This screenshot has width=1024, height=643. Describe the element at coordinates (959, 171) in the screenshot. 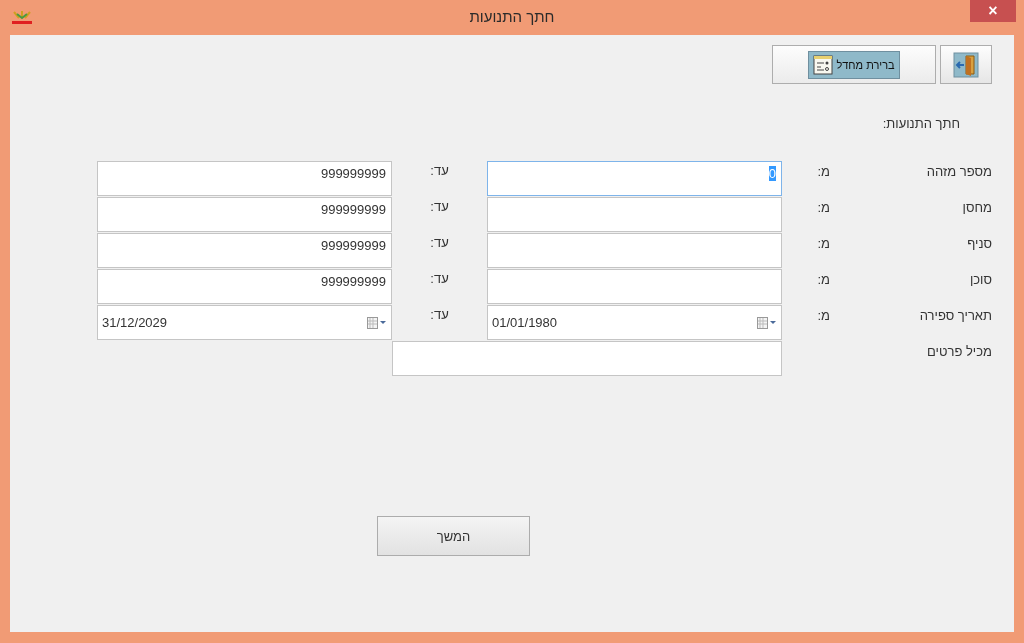

I see `field-label: מספר מזהה` at that location.